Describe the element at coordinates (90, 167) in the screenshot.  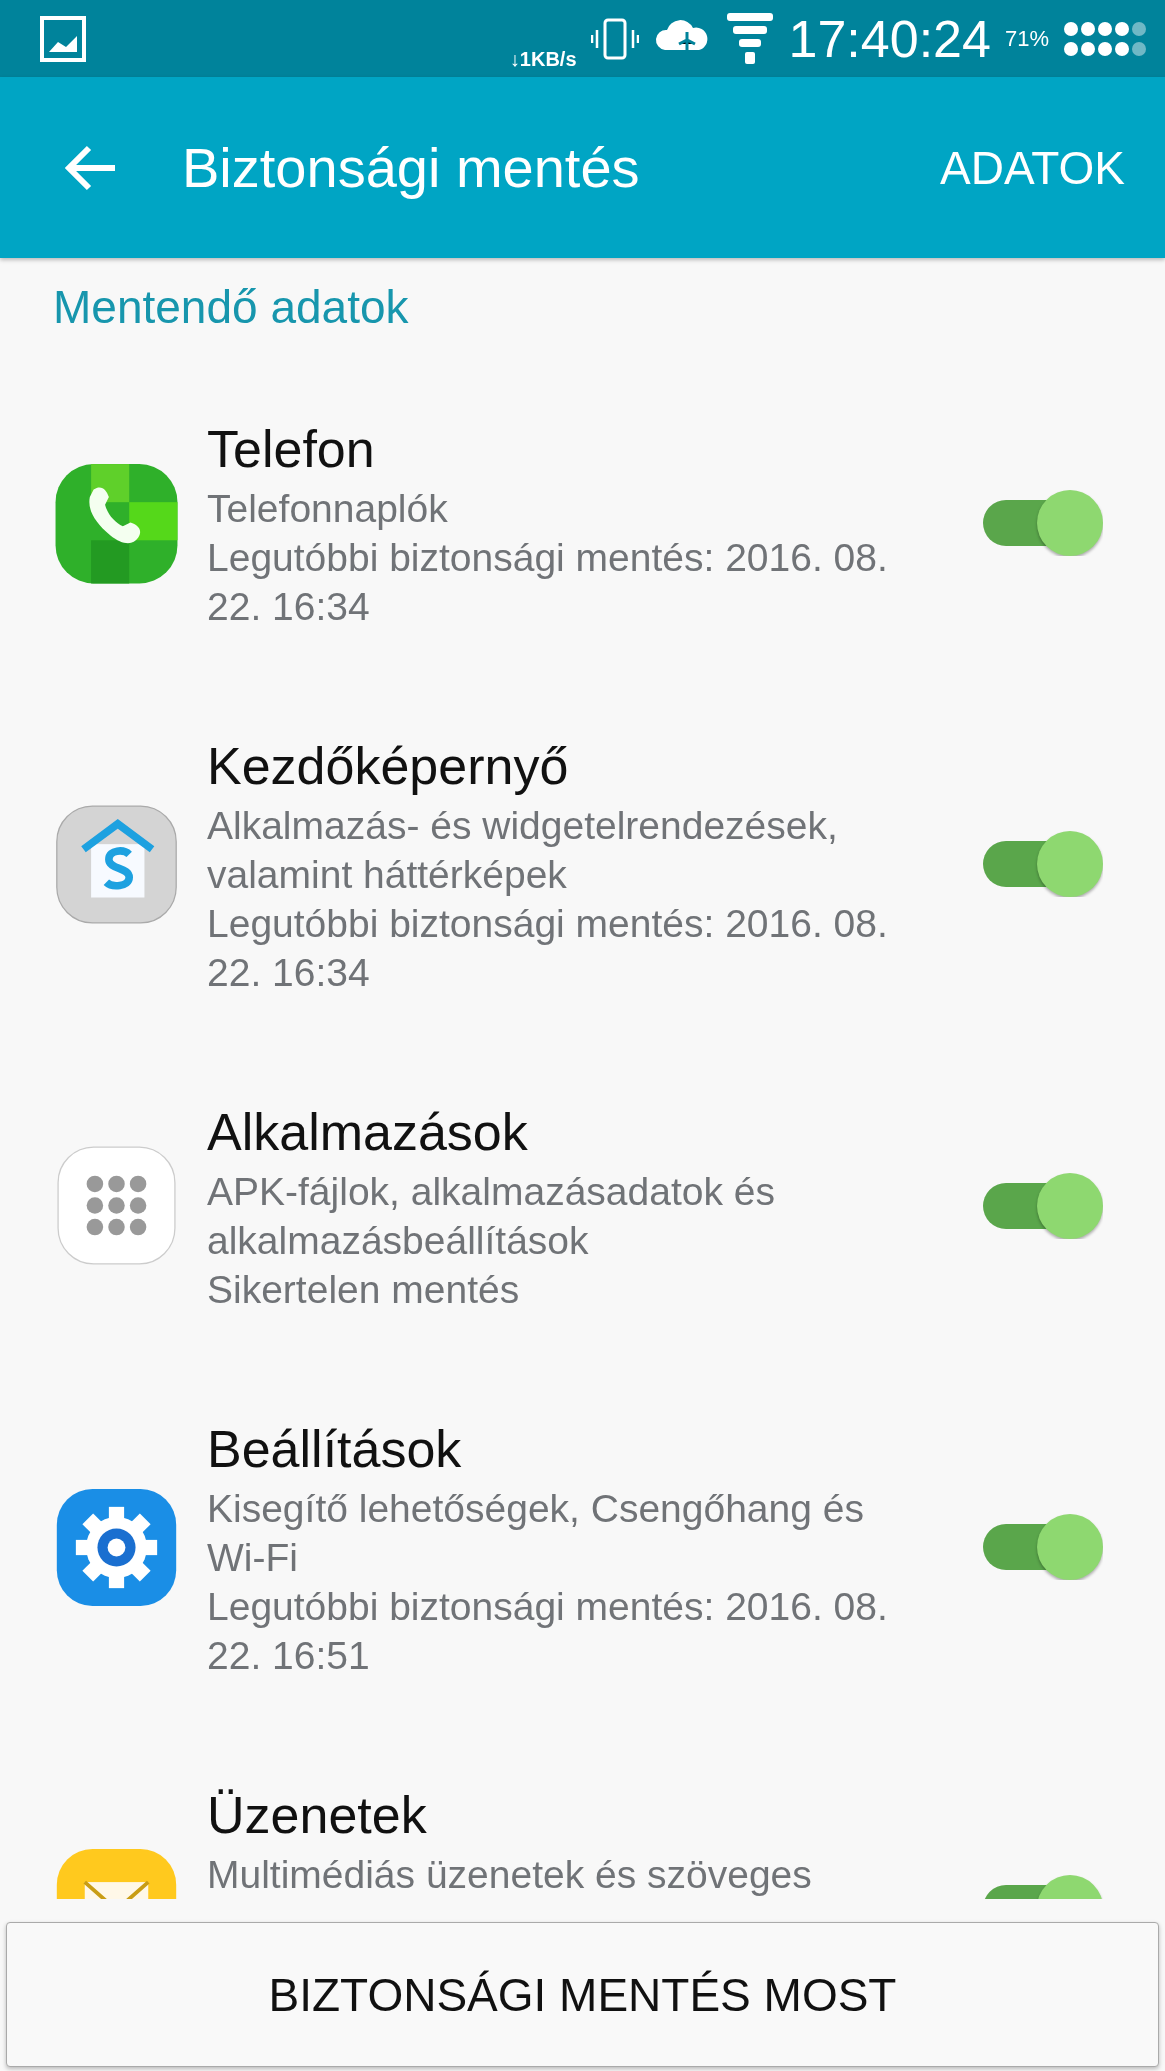
I see `back-arrow-icon` at that location.